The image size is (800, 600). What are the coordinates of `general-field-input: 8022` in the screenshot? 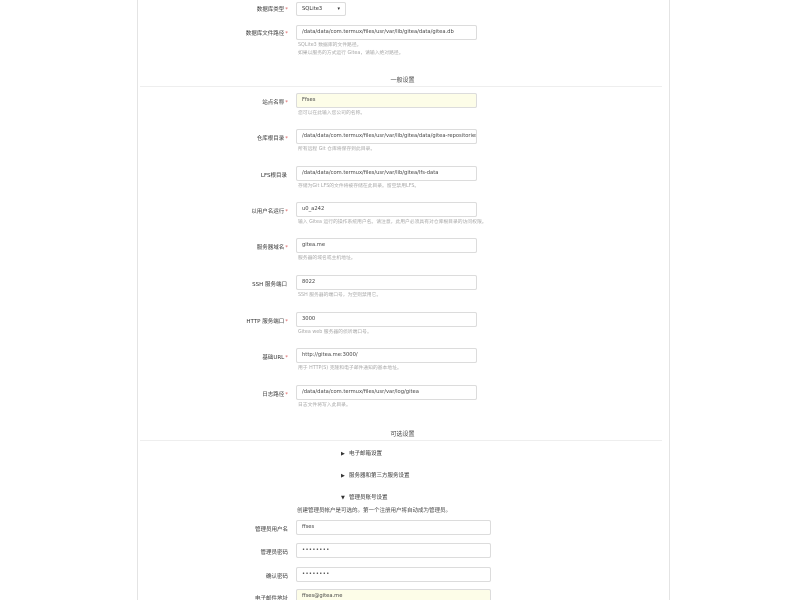 It's located at (386, 282).